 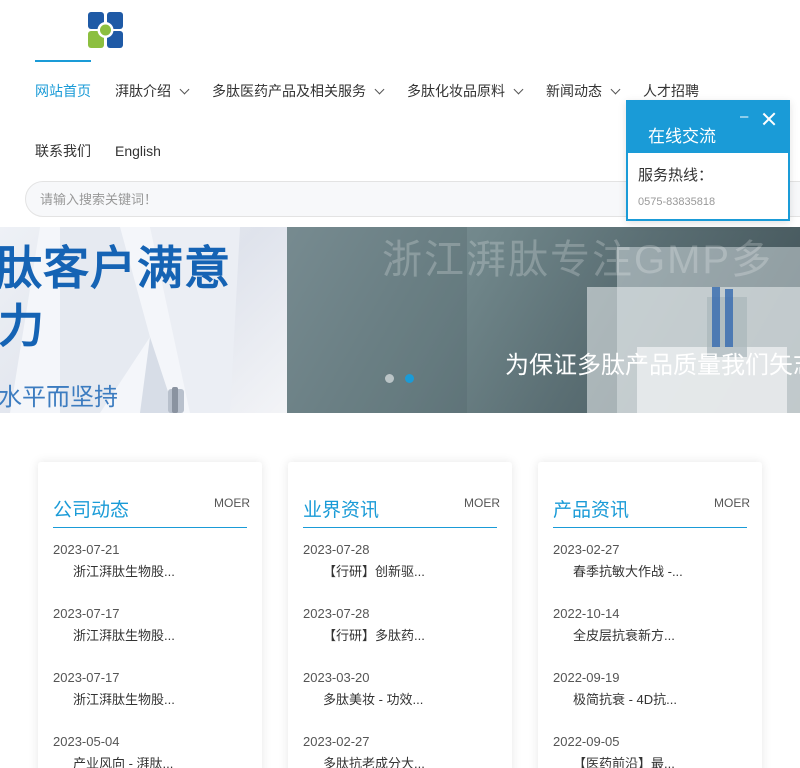 What do you see at coordinates (110, 151) in the screenshot?
I see `main-nav-row-2: 联系我们 English` at bounding box center [110, 151].